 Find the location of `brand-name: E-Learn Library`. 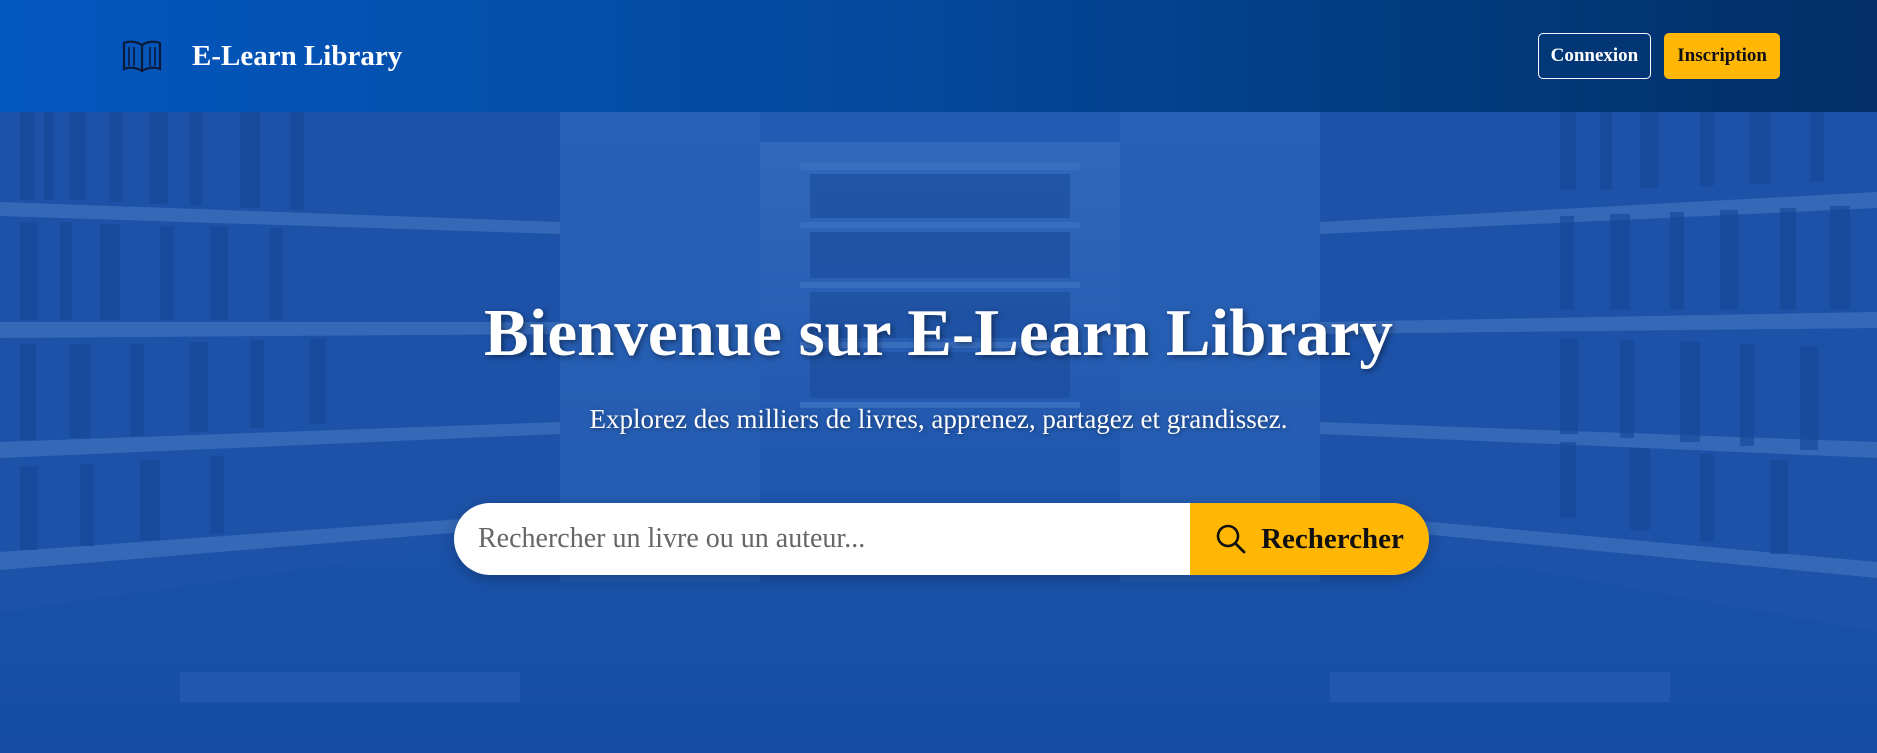

brand-name: E-Learn Library is located at coordinates (297, 55).